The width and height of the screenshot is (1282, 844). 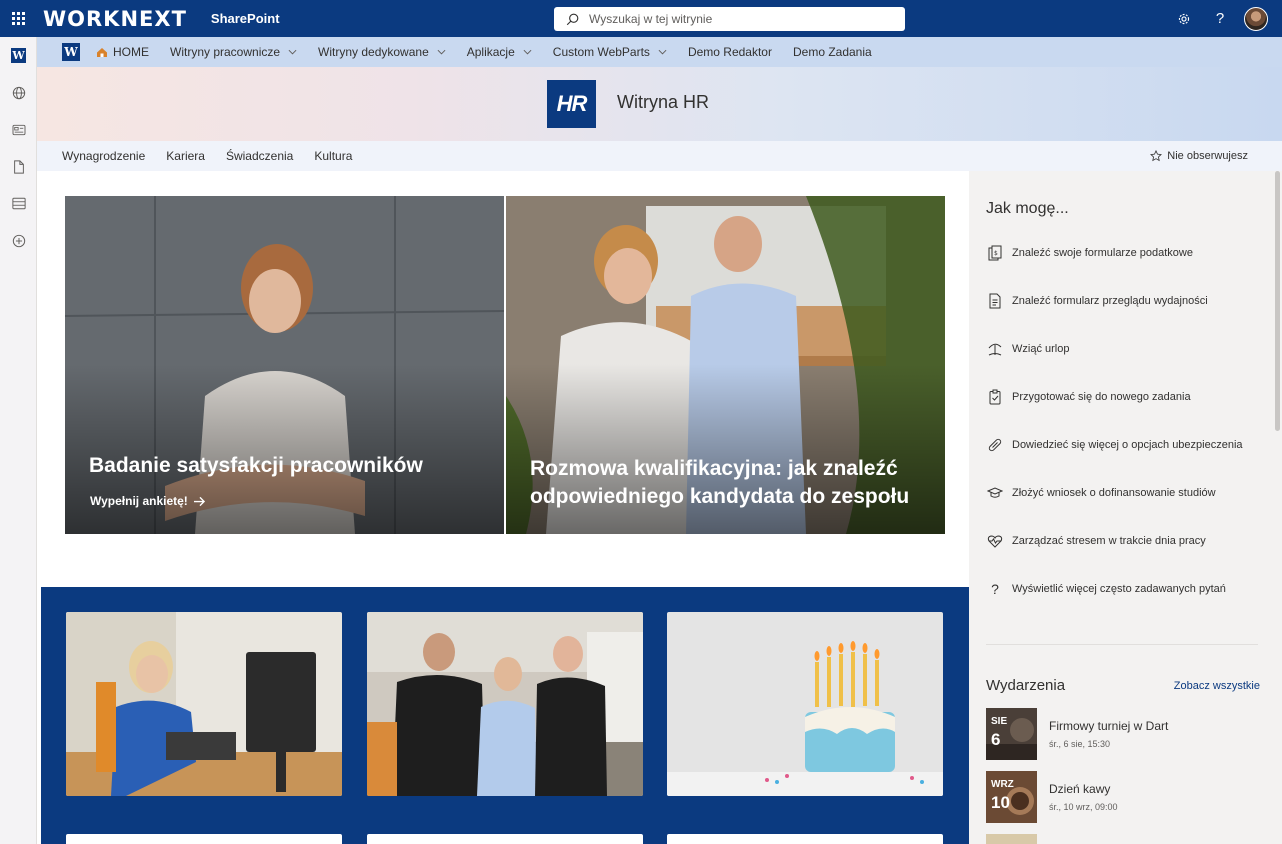 I want to click on appbar-files, so click(x=18, y=166).